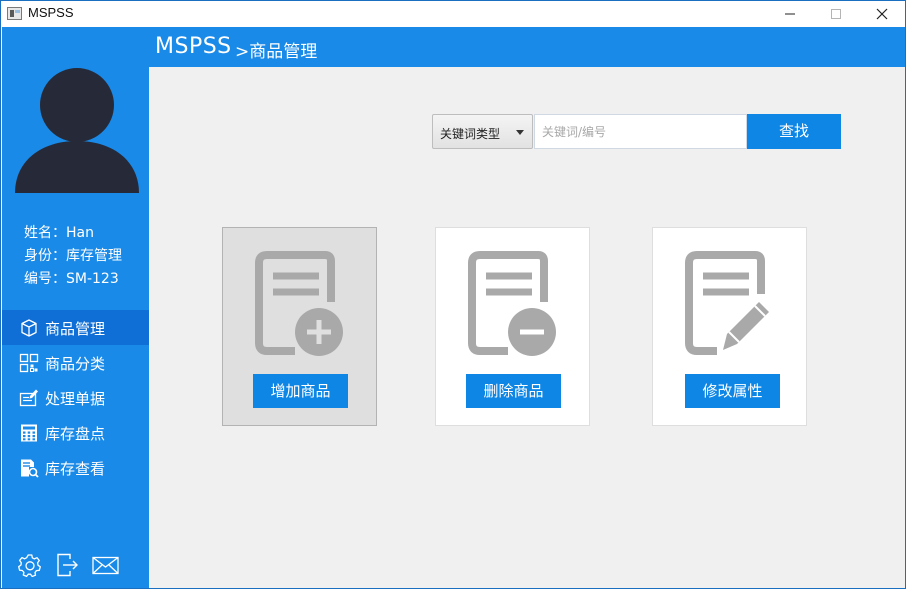  I want to click on minimize-button, so click(790, 14).